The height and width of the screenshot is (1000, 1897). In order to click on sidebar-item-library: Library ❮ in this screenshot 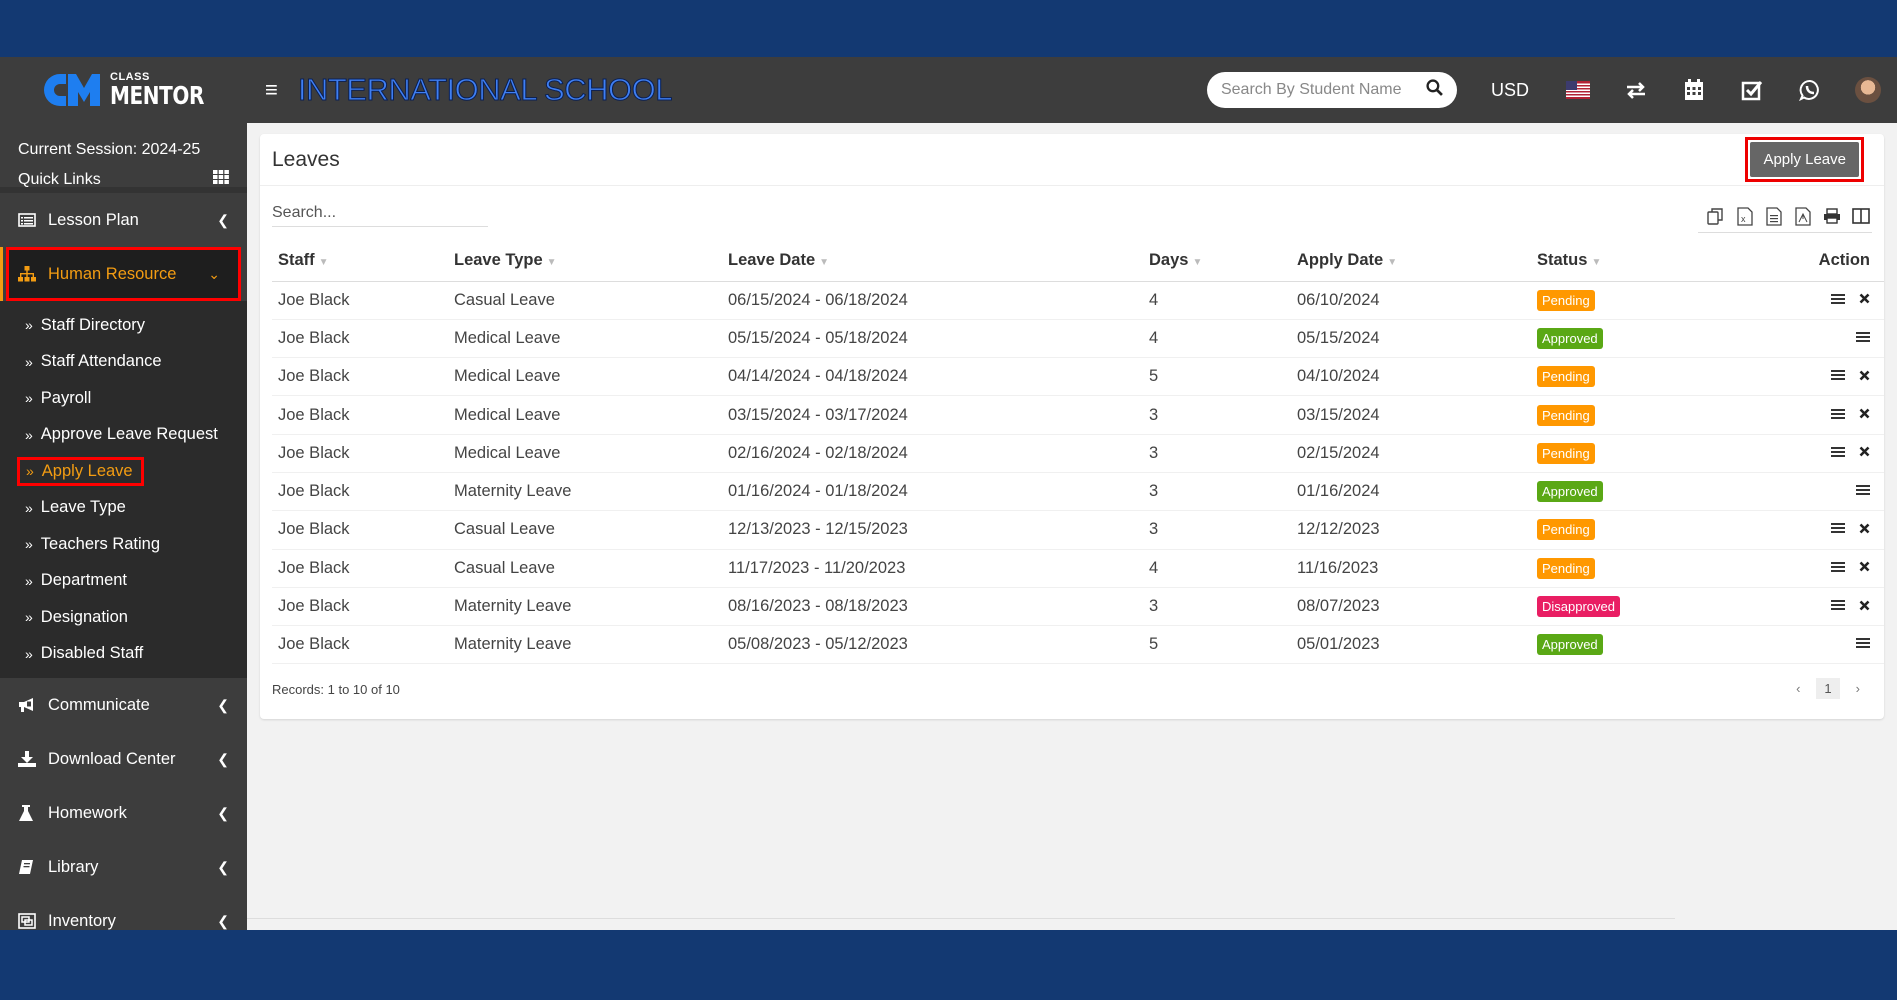, I will do `click(123, 867)`.